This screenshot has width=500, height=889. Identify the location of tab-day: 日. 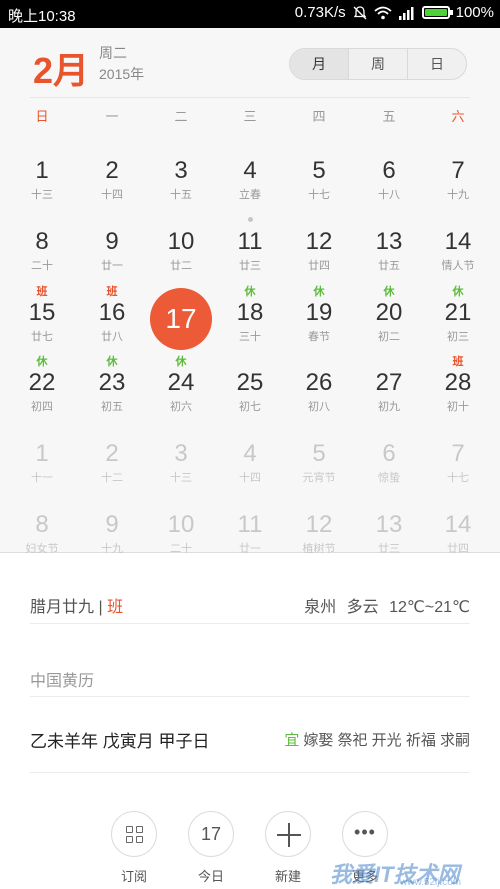
(436, 64).